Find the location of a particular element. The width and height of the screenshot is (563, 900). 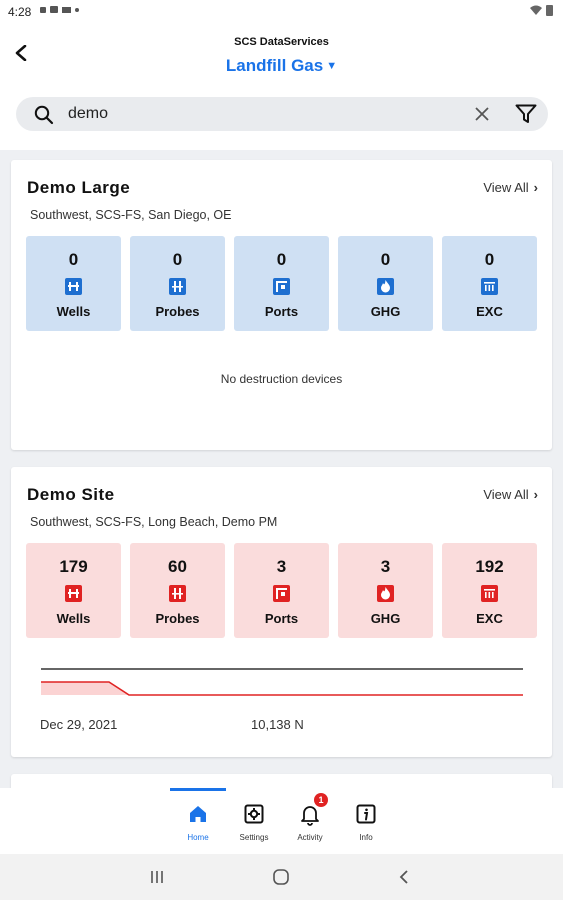

site-type-selector: Landfill Gas ▼ is located at coordinates (281, 66).